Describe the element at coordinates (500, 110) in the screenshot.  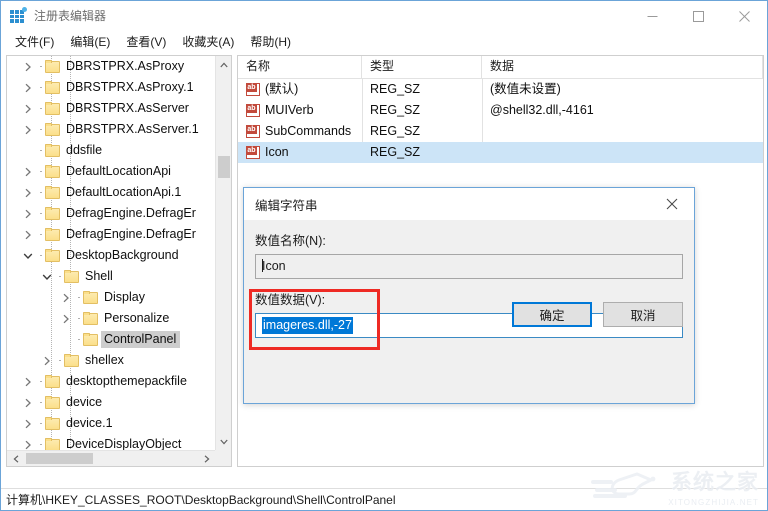
I see `registry-value-row: ab MUIVerb REG_SZ @shell32.dll,-4161` at that location.